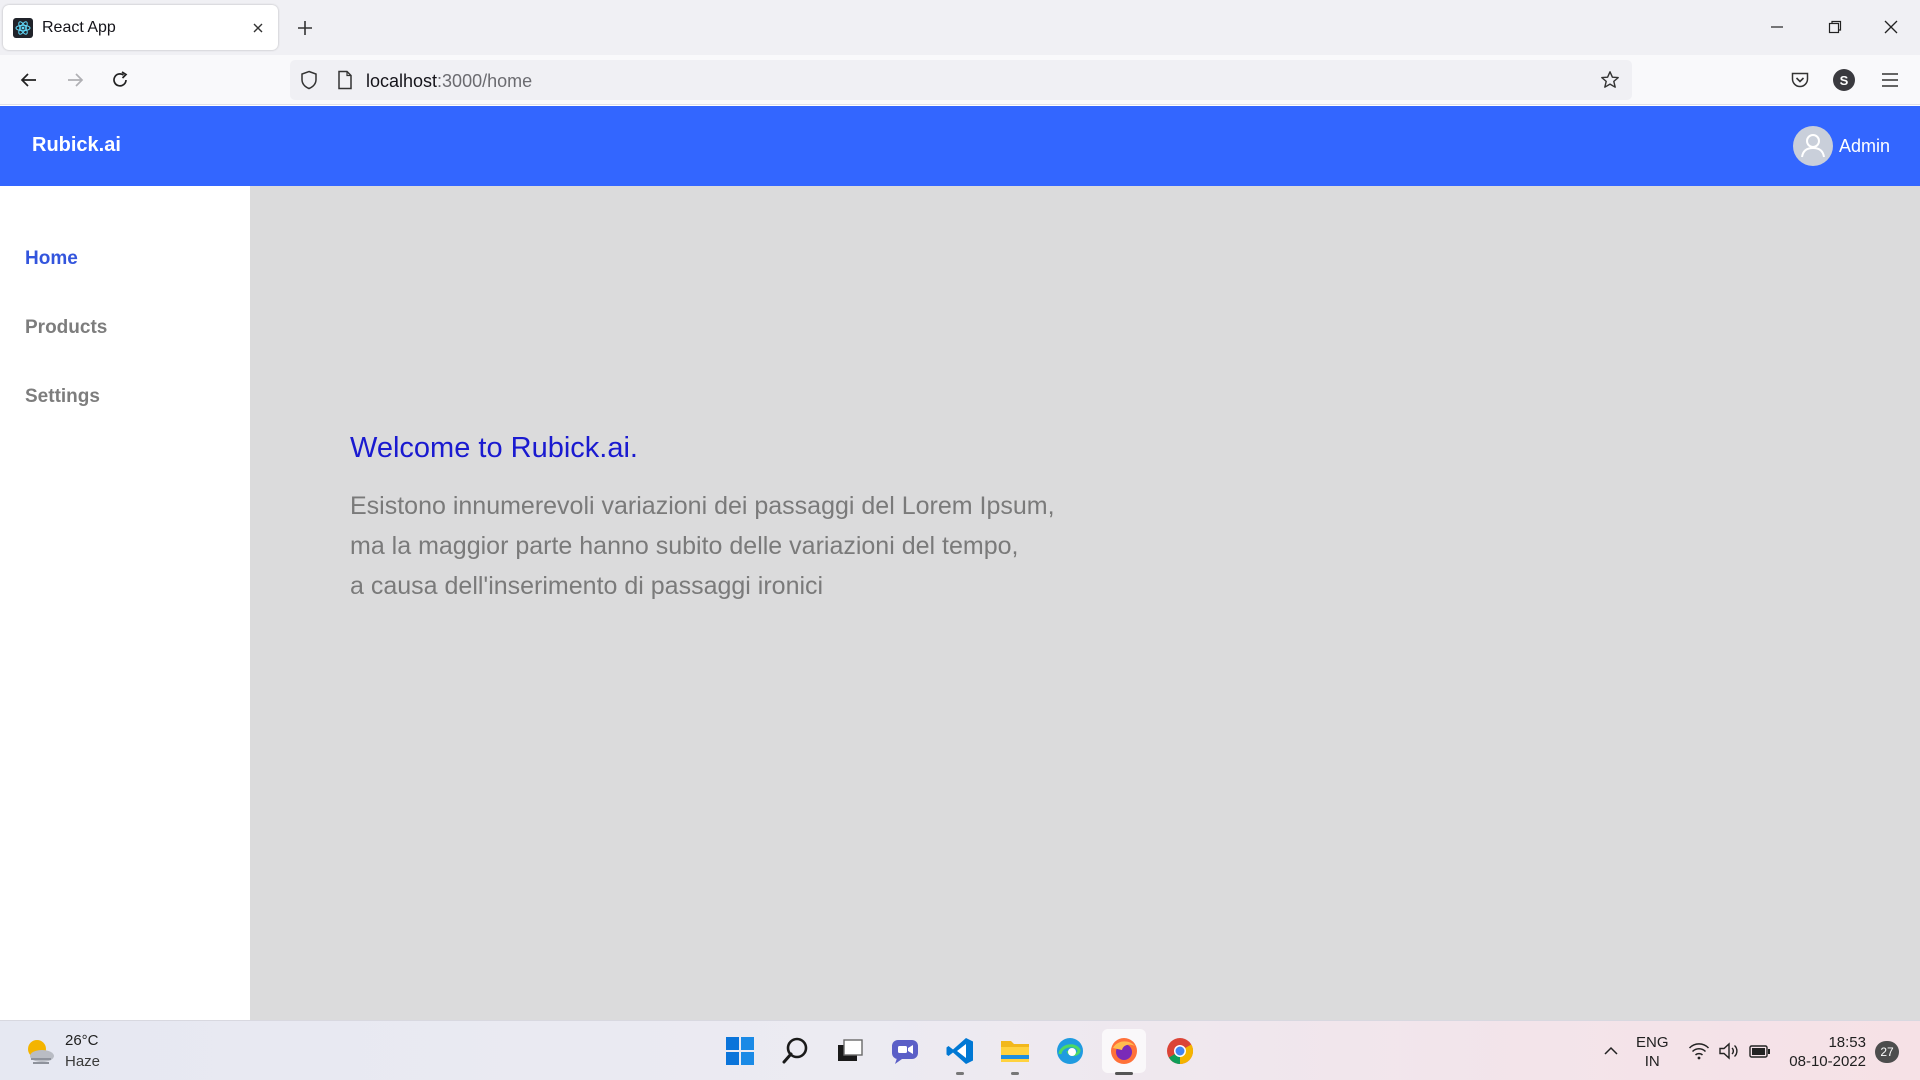 The image size is (1920, 1080). What do you see at coordinates (1610, 80) in the screenshot?
I see `bookmark-star-icon` at bounding box center [1610, 80].